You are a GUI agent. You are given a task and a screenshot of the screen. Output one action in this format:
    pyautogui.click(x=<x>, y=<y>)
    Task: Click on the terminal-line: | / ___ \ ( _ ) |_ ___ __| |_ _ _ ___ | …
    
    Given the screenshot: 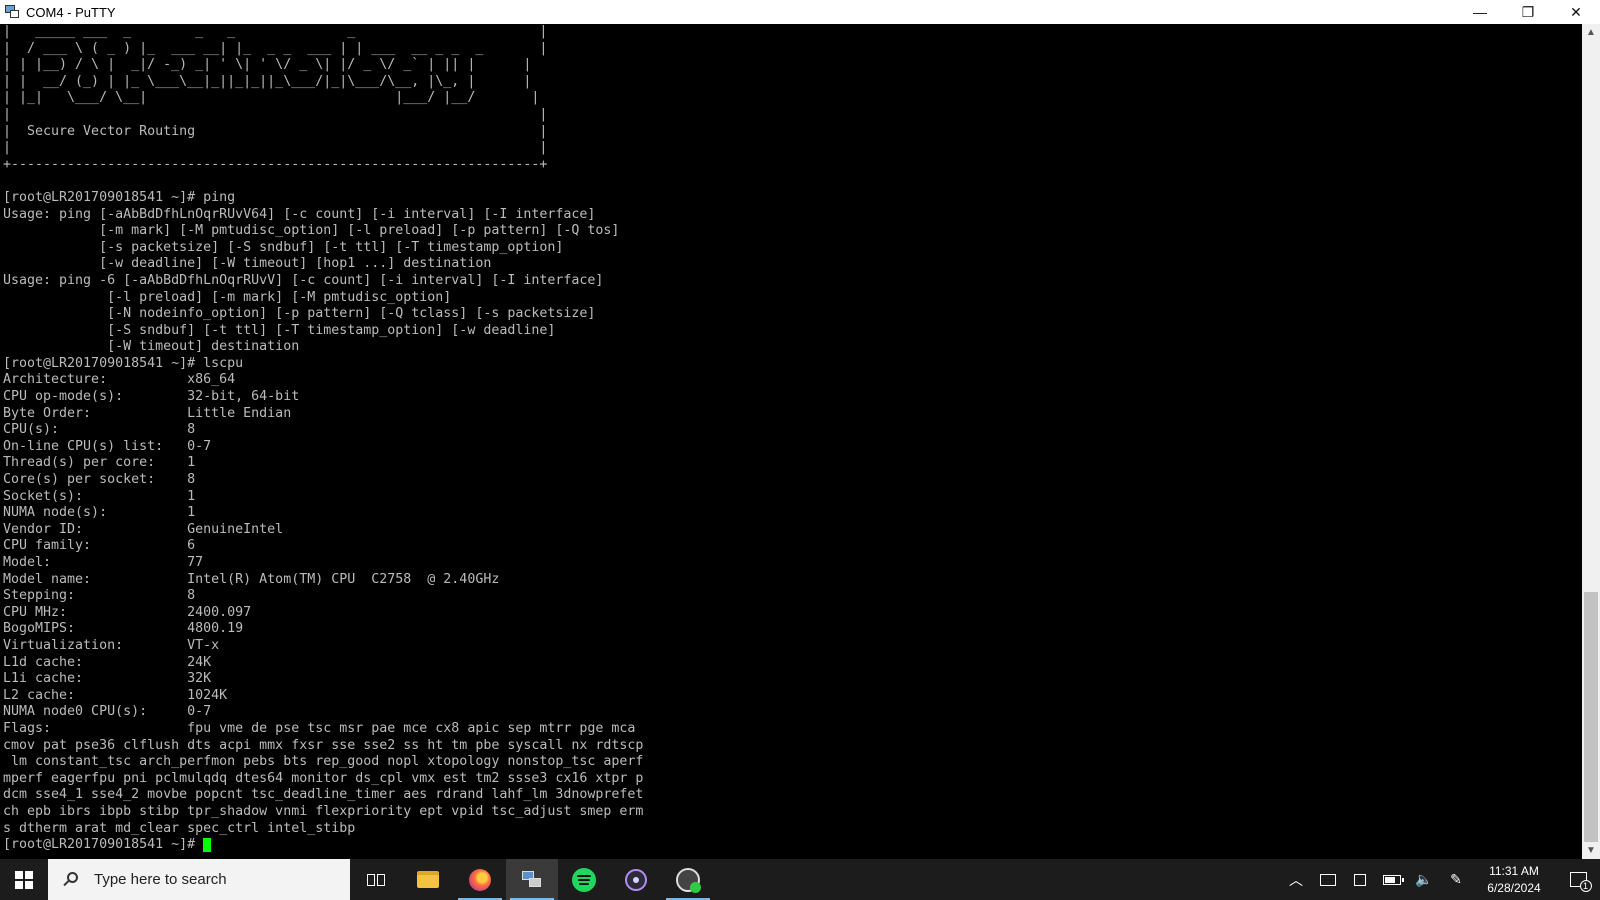 What is the action you would take?
    pyautogui.click(x=275, y=48)
    